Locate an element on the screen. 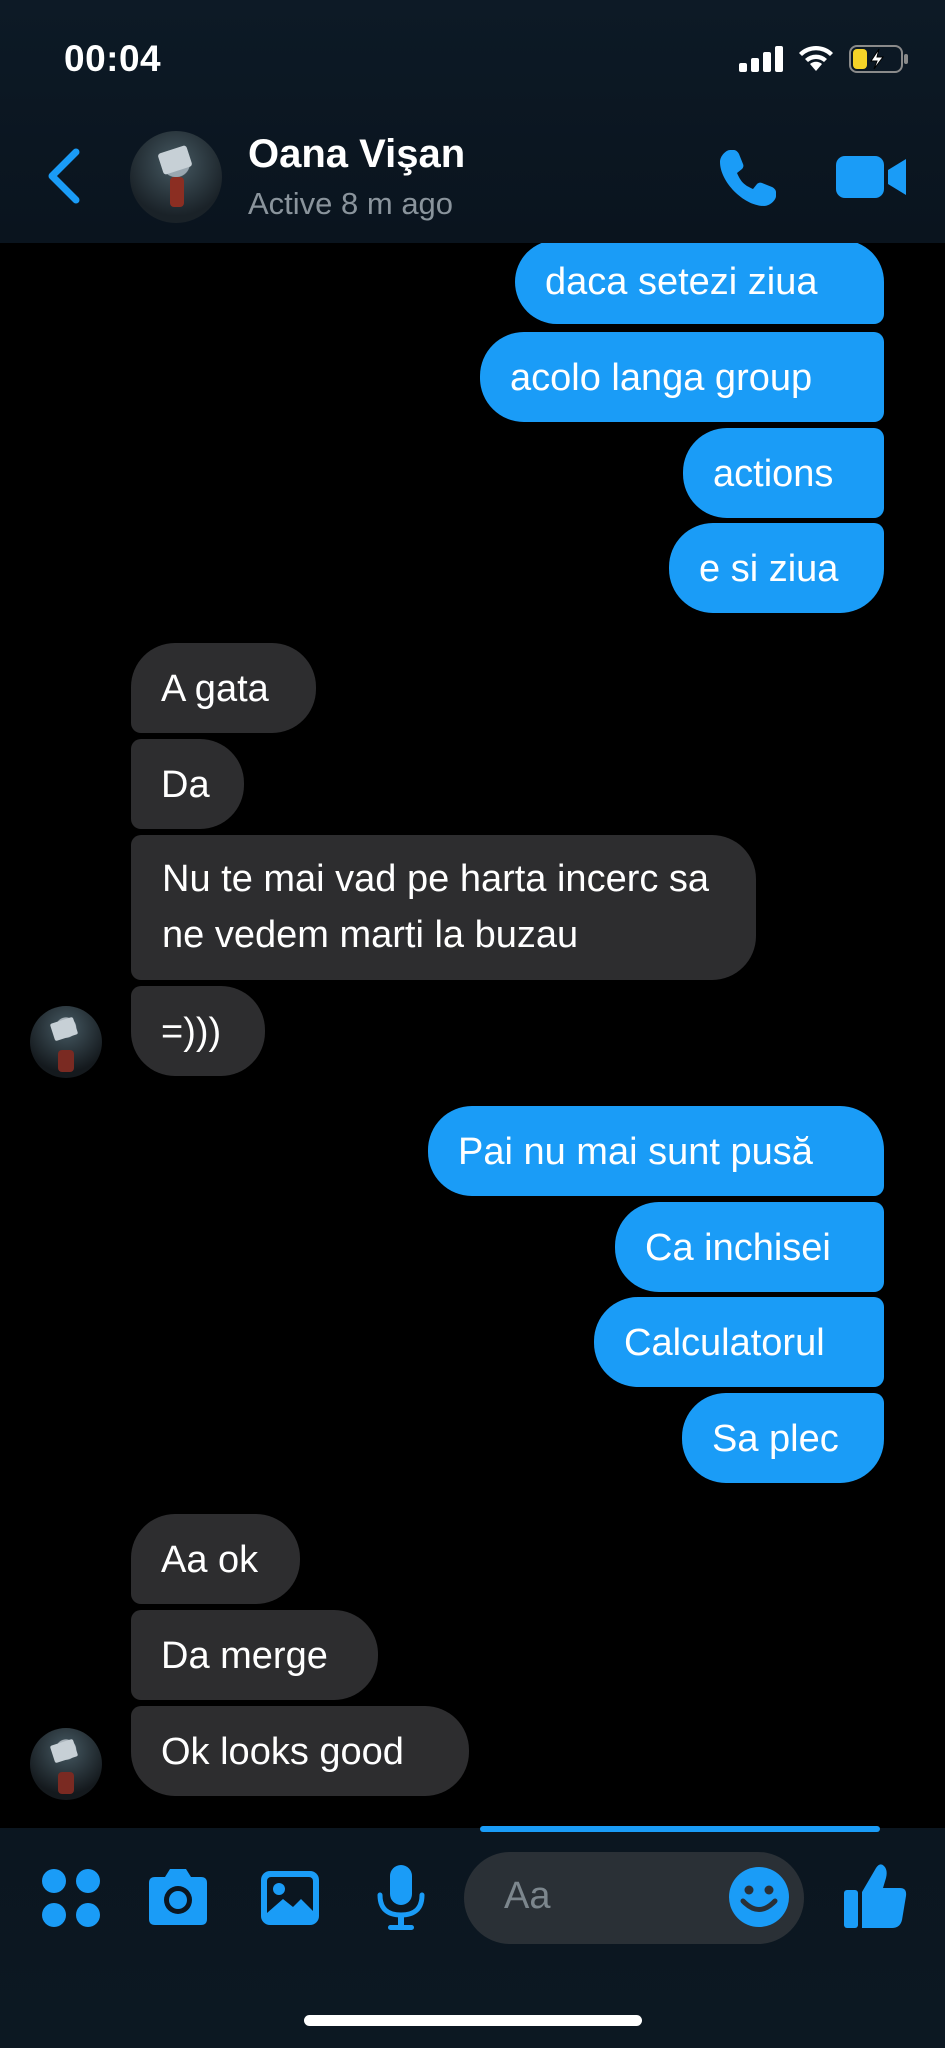  message-bubble-incoming: Aa ok is located at coordinates (215, 1559).